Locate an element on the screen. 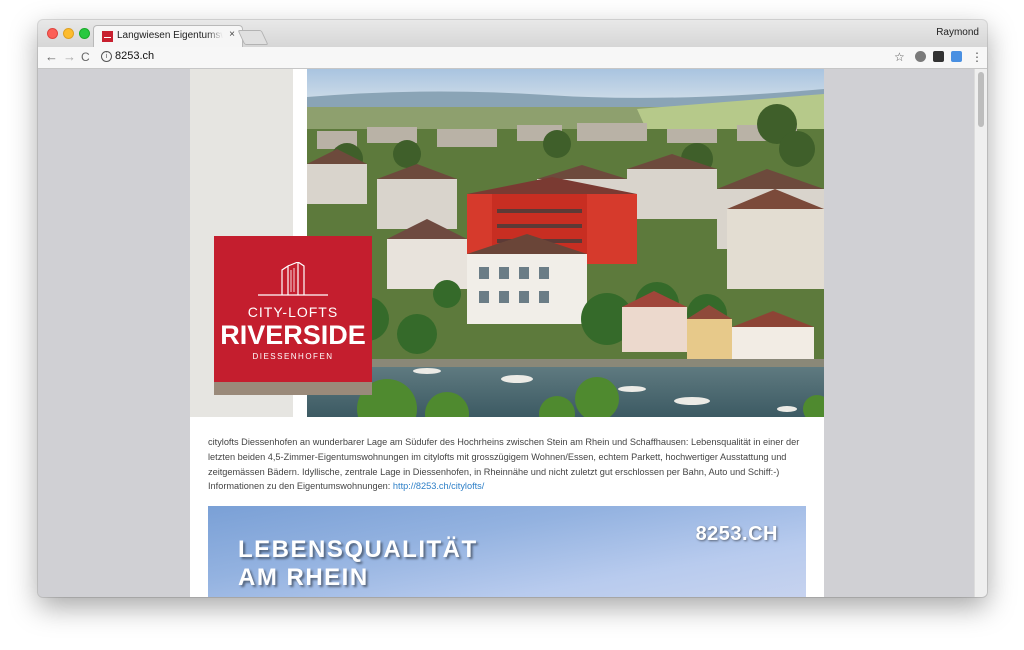 The image size is (1024, 650). vertical-scrollbar is located at coordinates (980, 333).